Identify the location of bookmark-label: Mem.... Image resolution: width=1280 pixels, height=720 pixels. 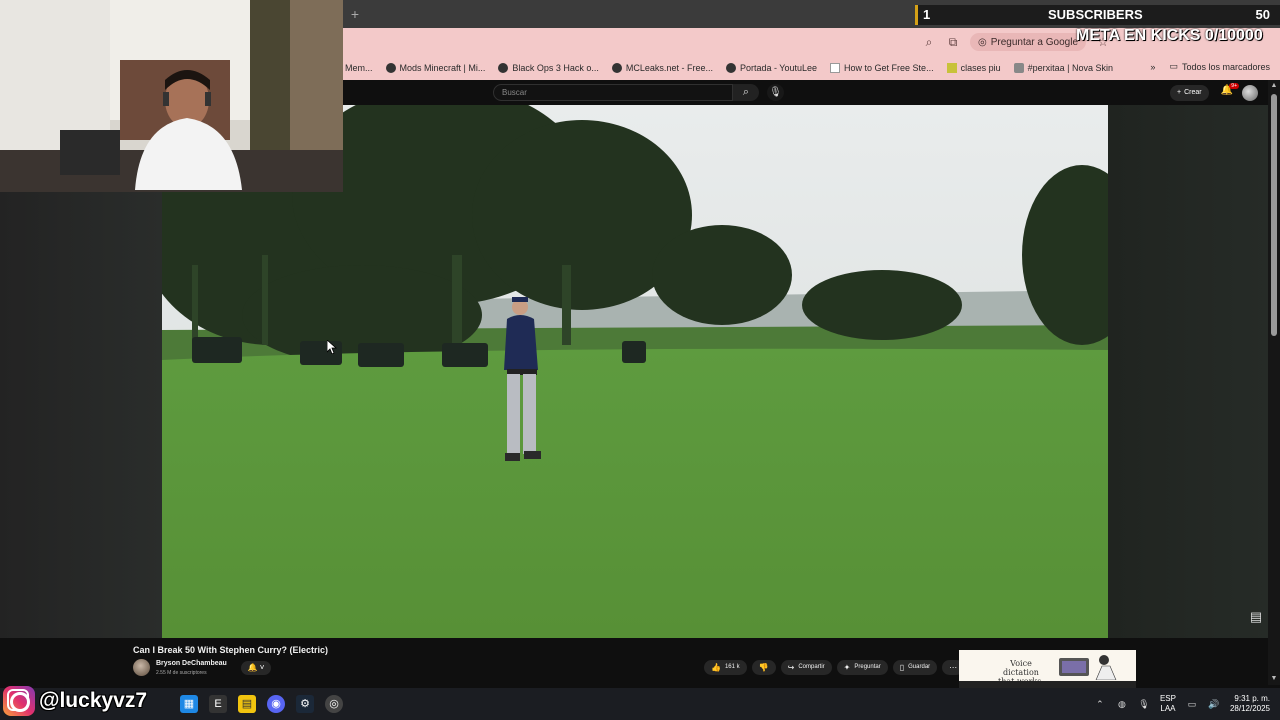
(359, 68).